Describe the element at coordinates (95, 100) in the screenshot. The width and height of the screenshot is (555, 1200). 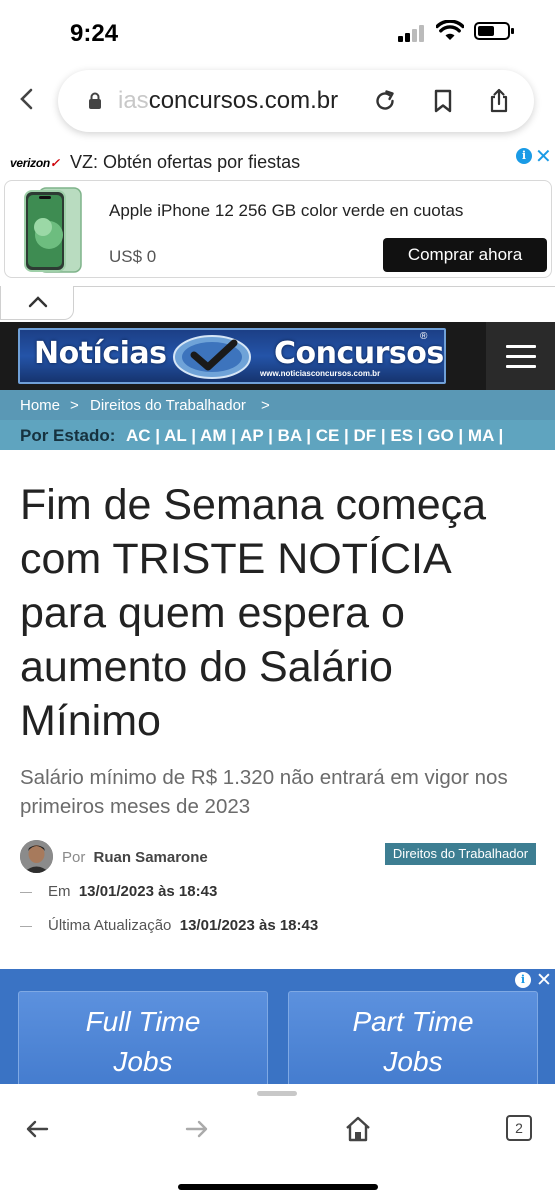
I see `lock-icon` at that location.